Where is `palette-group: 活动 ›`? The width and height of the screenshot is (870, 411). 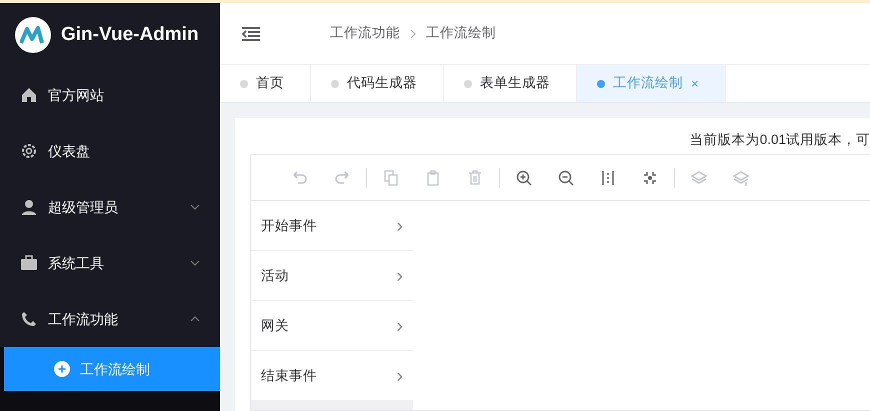 palette-group: 活动 › is located at coordinates (332, 275).